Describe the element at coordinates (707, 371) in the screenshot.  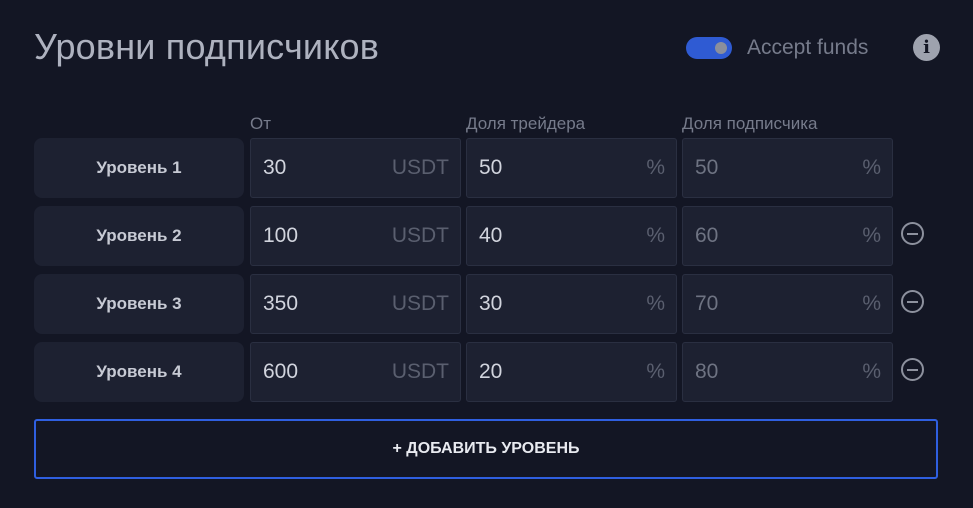
I see `subscriber-share-value: 80` at that location.